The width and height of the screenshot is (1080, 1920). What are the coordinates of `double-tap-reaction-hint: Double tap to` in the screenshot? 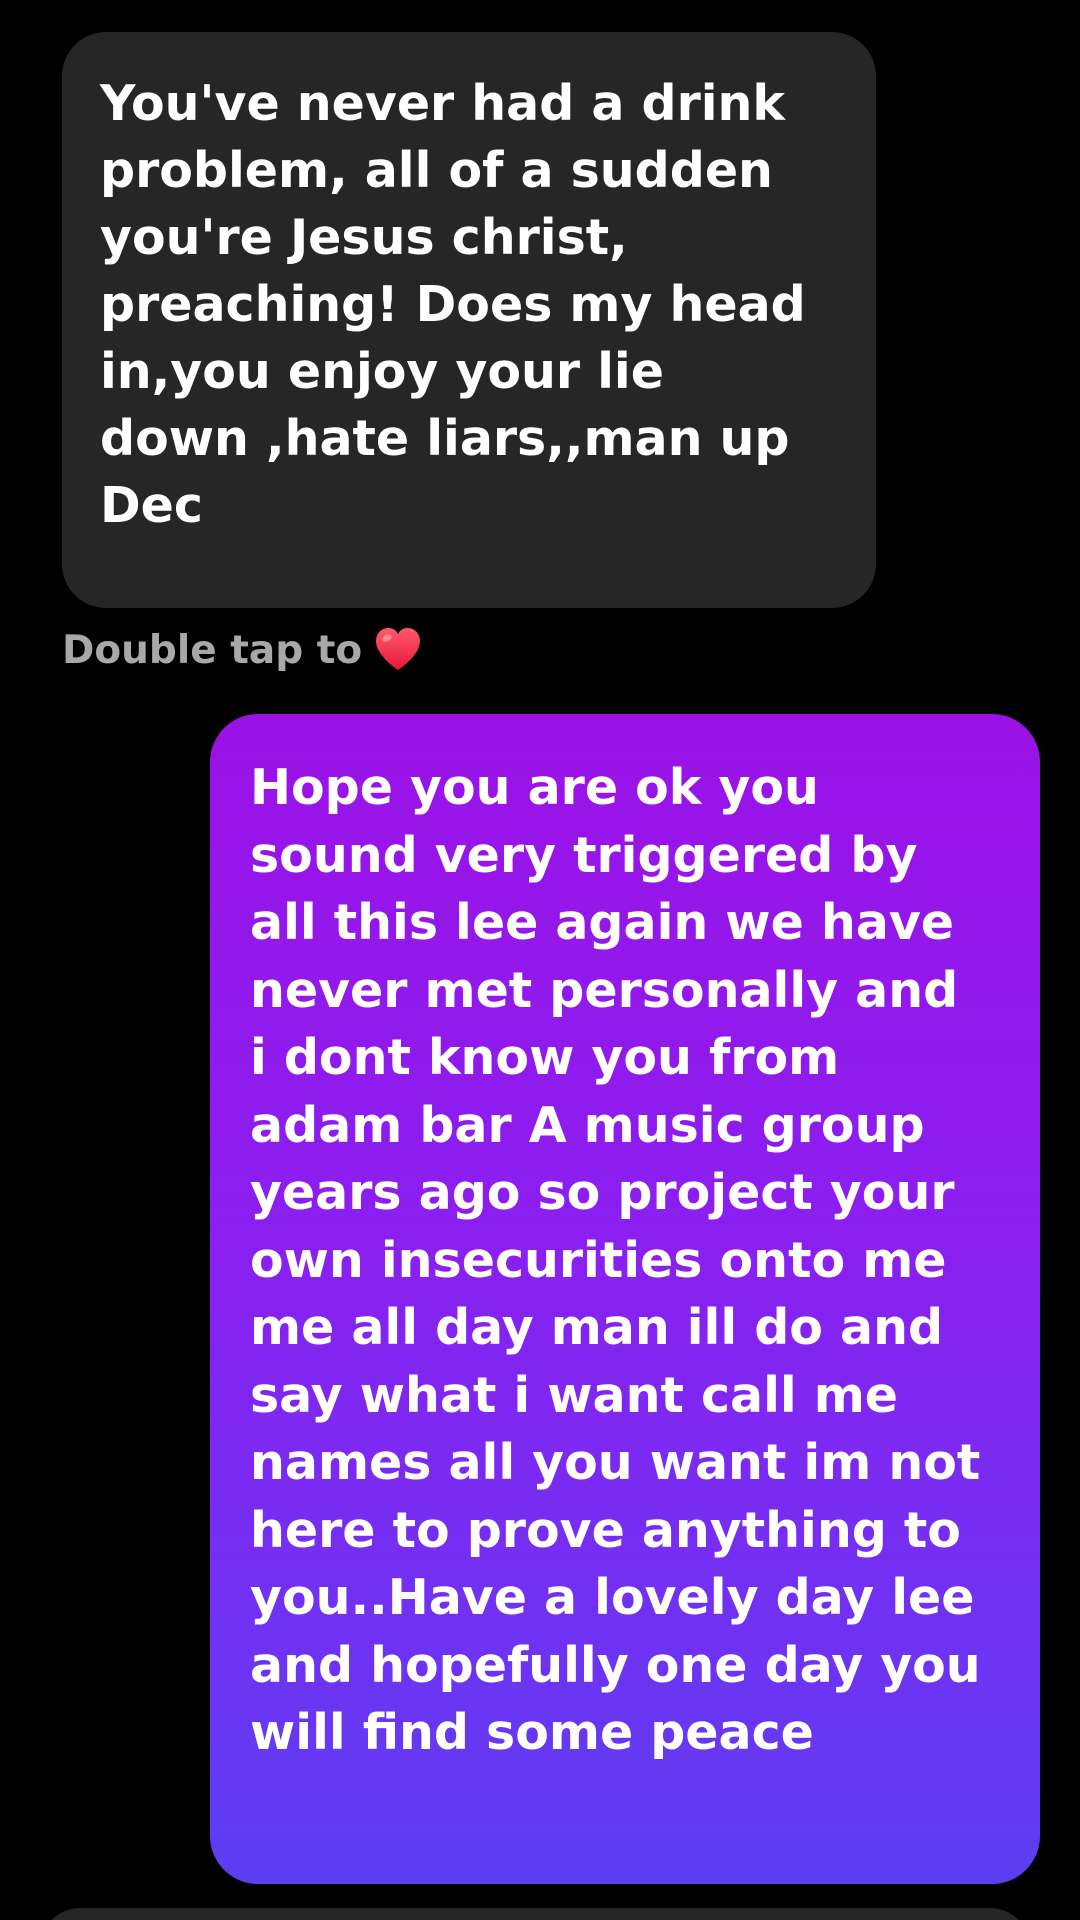 It's located at (243, 650).